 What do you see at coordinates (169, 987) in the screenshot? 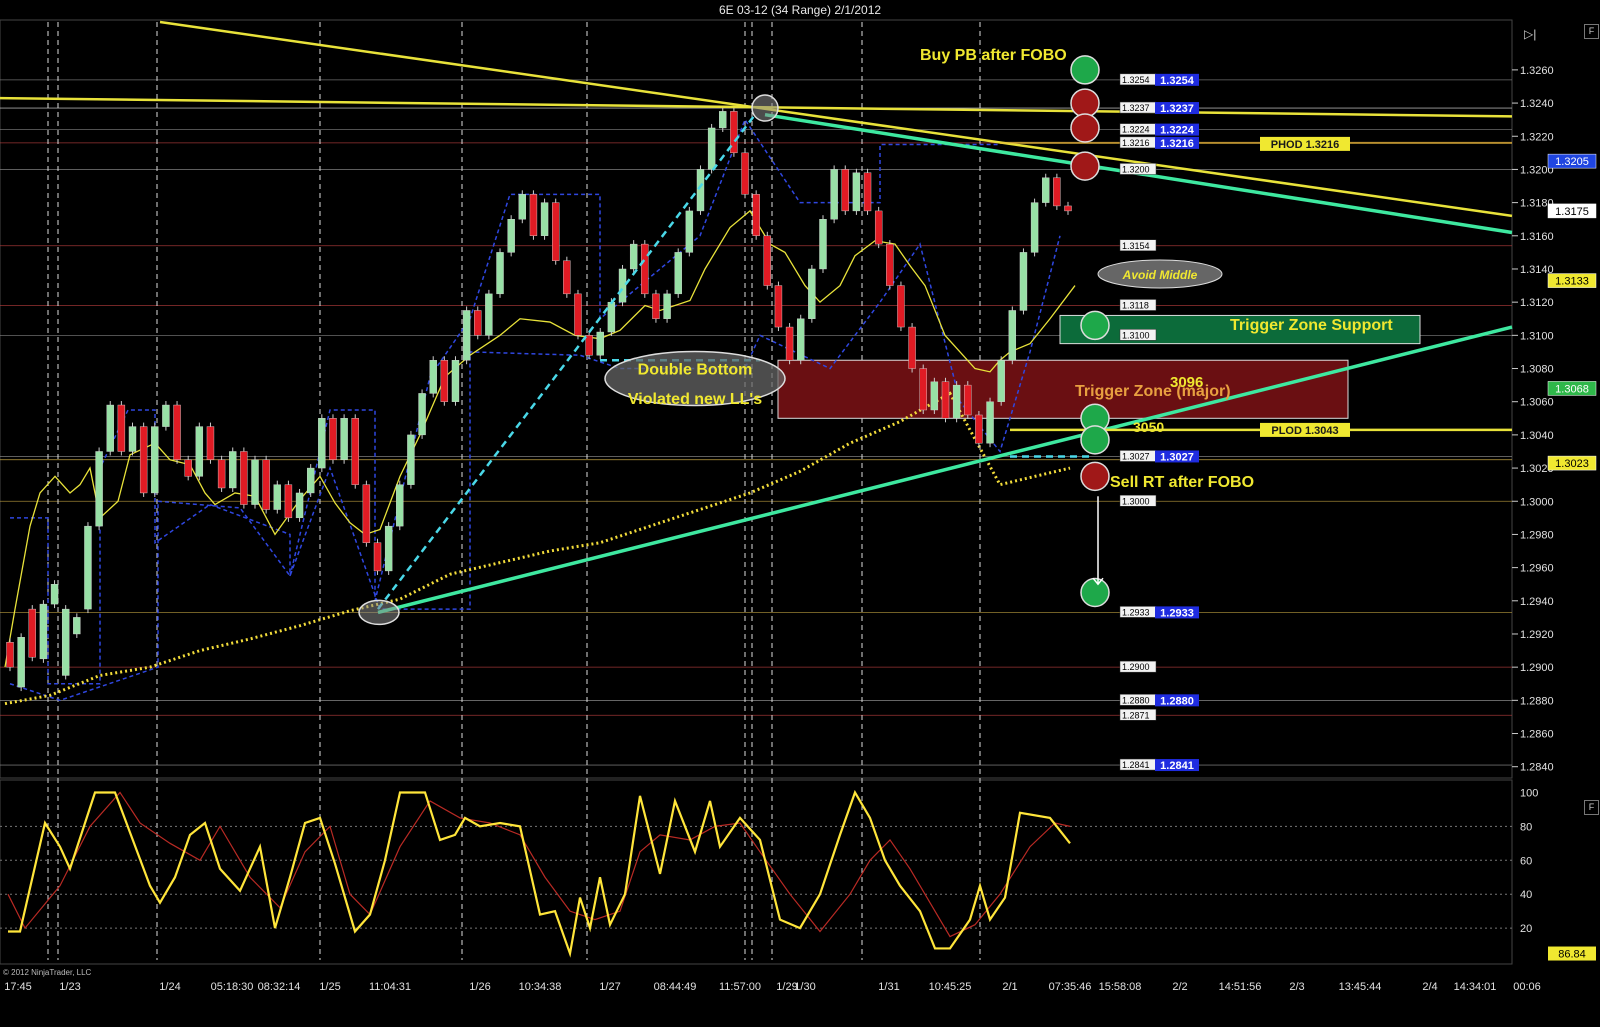
I see `x-axis-tick-label: 1/24` at bounding box center [169, 987].